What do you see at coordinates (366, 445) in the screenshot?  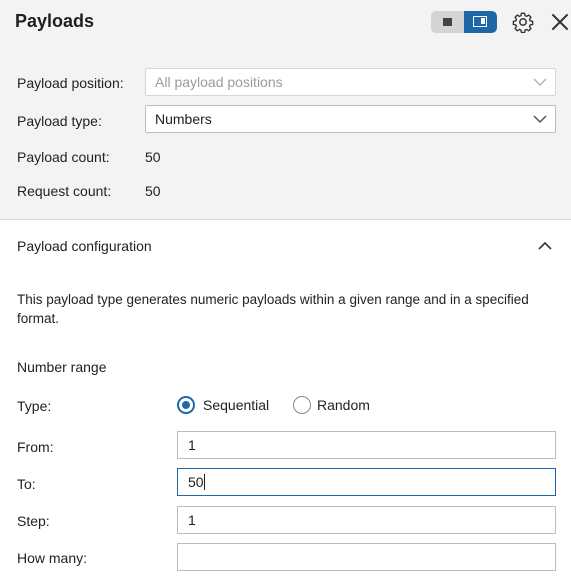 I see `from-input: 1` at bounding box center [366, 445].